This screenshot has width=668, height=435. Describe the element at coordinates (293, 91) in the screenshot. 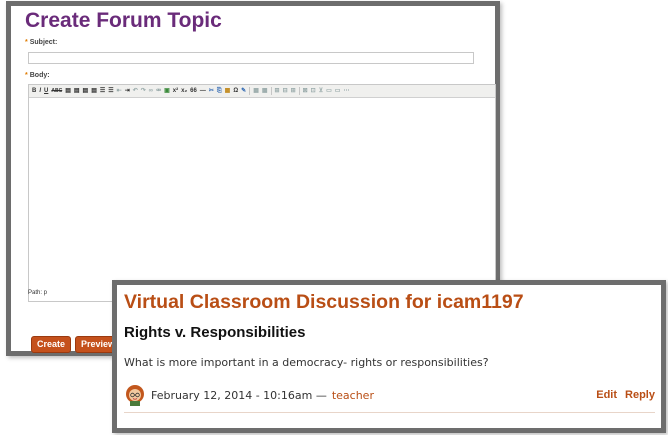

I see `merge-cells-icon: ⊞` at that location.